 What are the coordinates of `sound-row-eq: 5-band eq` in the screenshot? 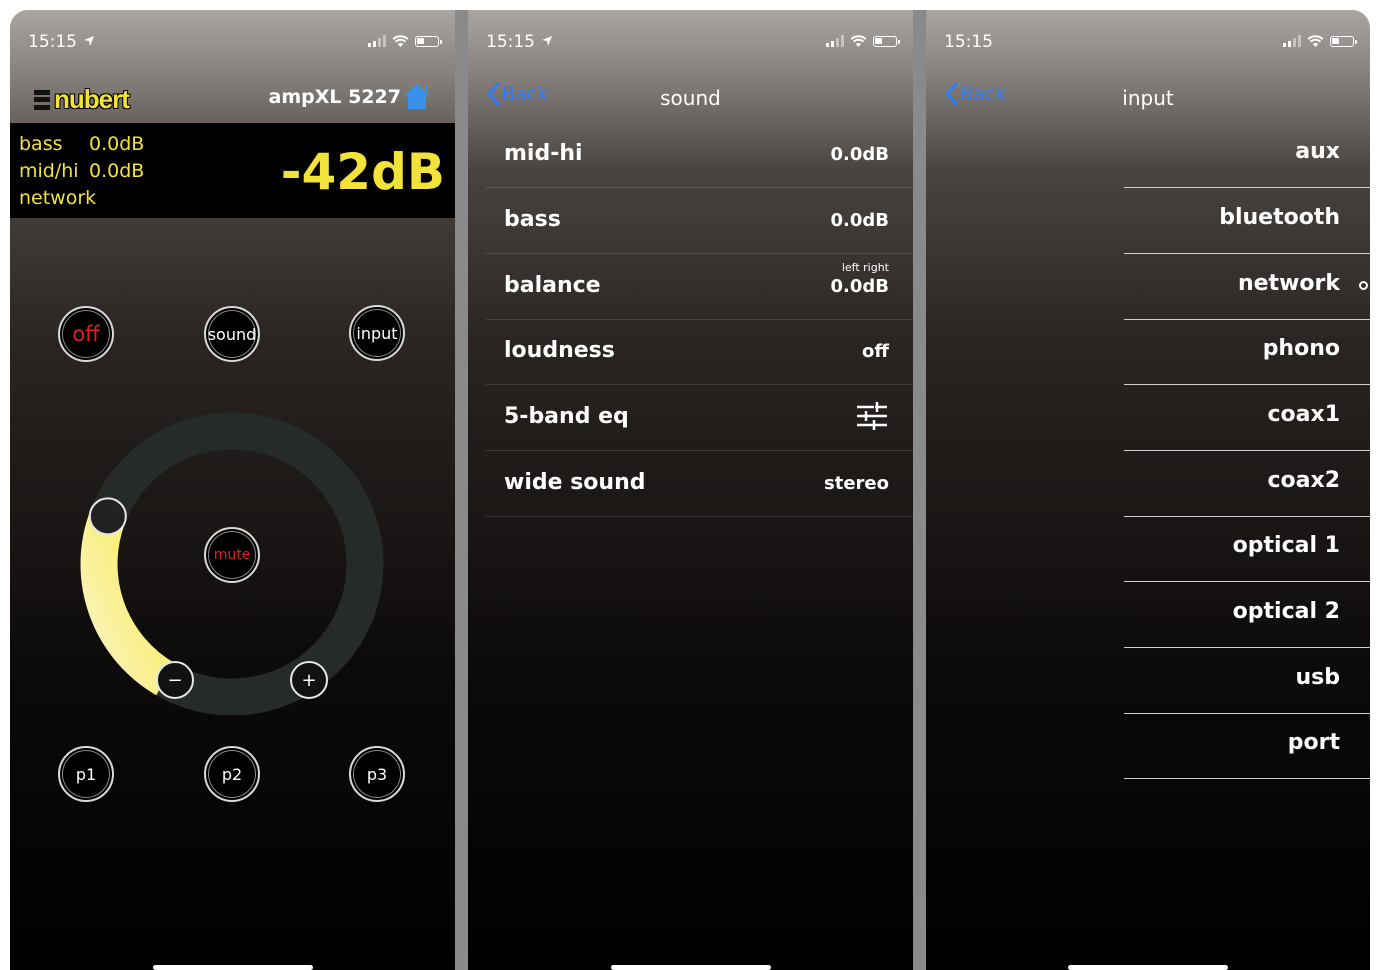 It's located at (699, 418).